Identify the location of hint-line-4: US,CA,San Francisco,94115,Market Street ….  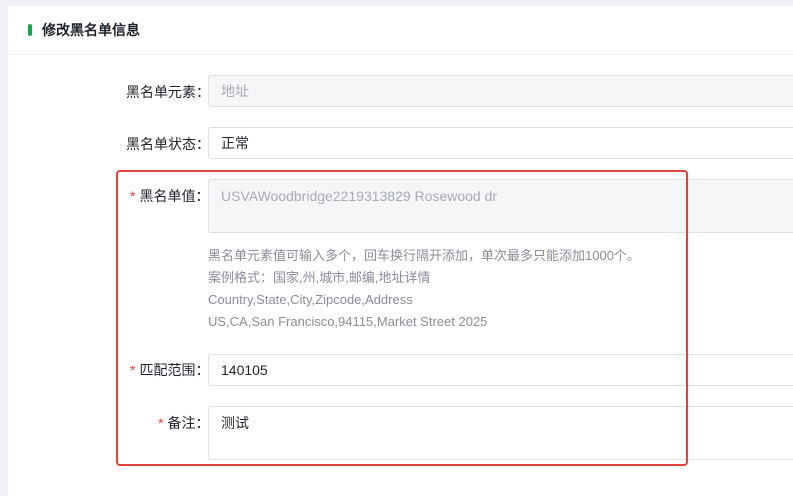
(348, 321).